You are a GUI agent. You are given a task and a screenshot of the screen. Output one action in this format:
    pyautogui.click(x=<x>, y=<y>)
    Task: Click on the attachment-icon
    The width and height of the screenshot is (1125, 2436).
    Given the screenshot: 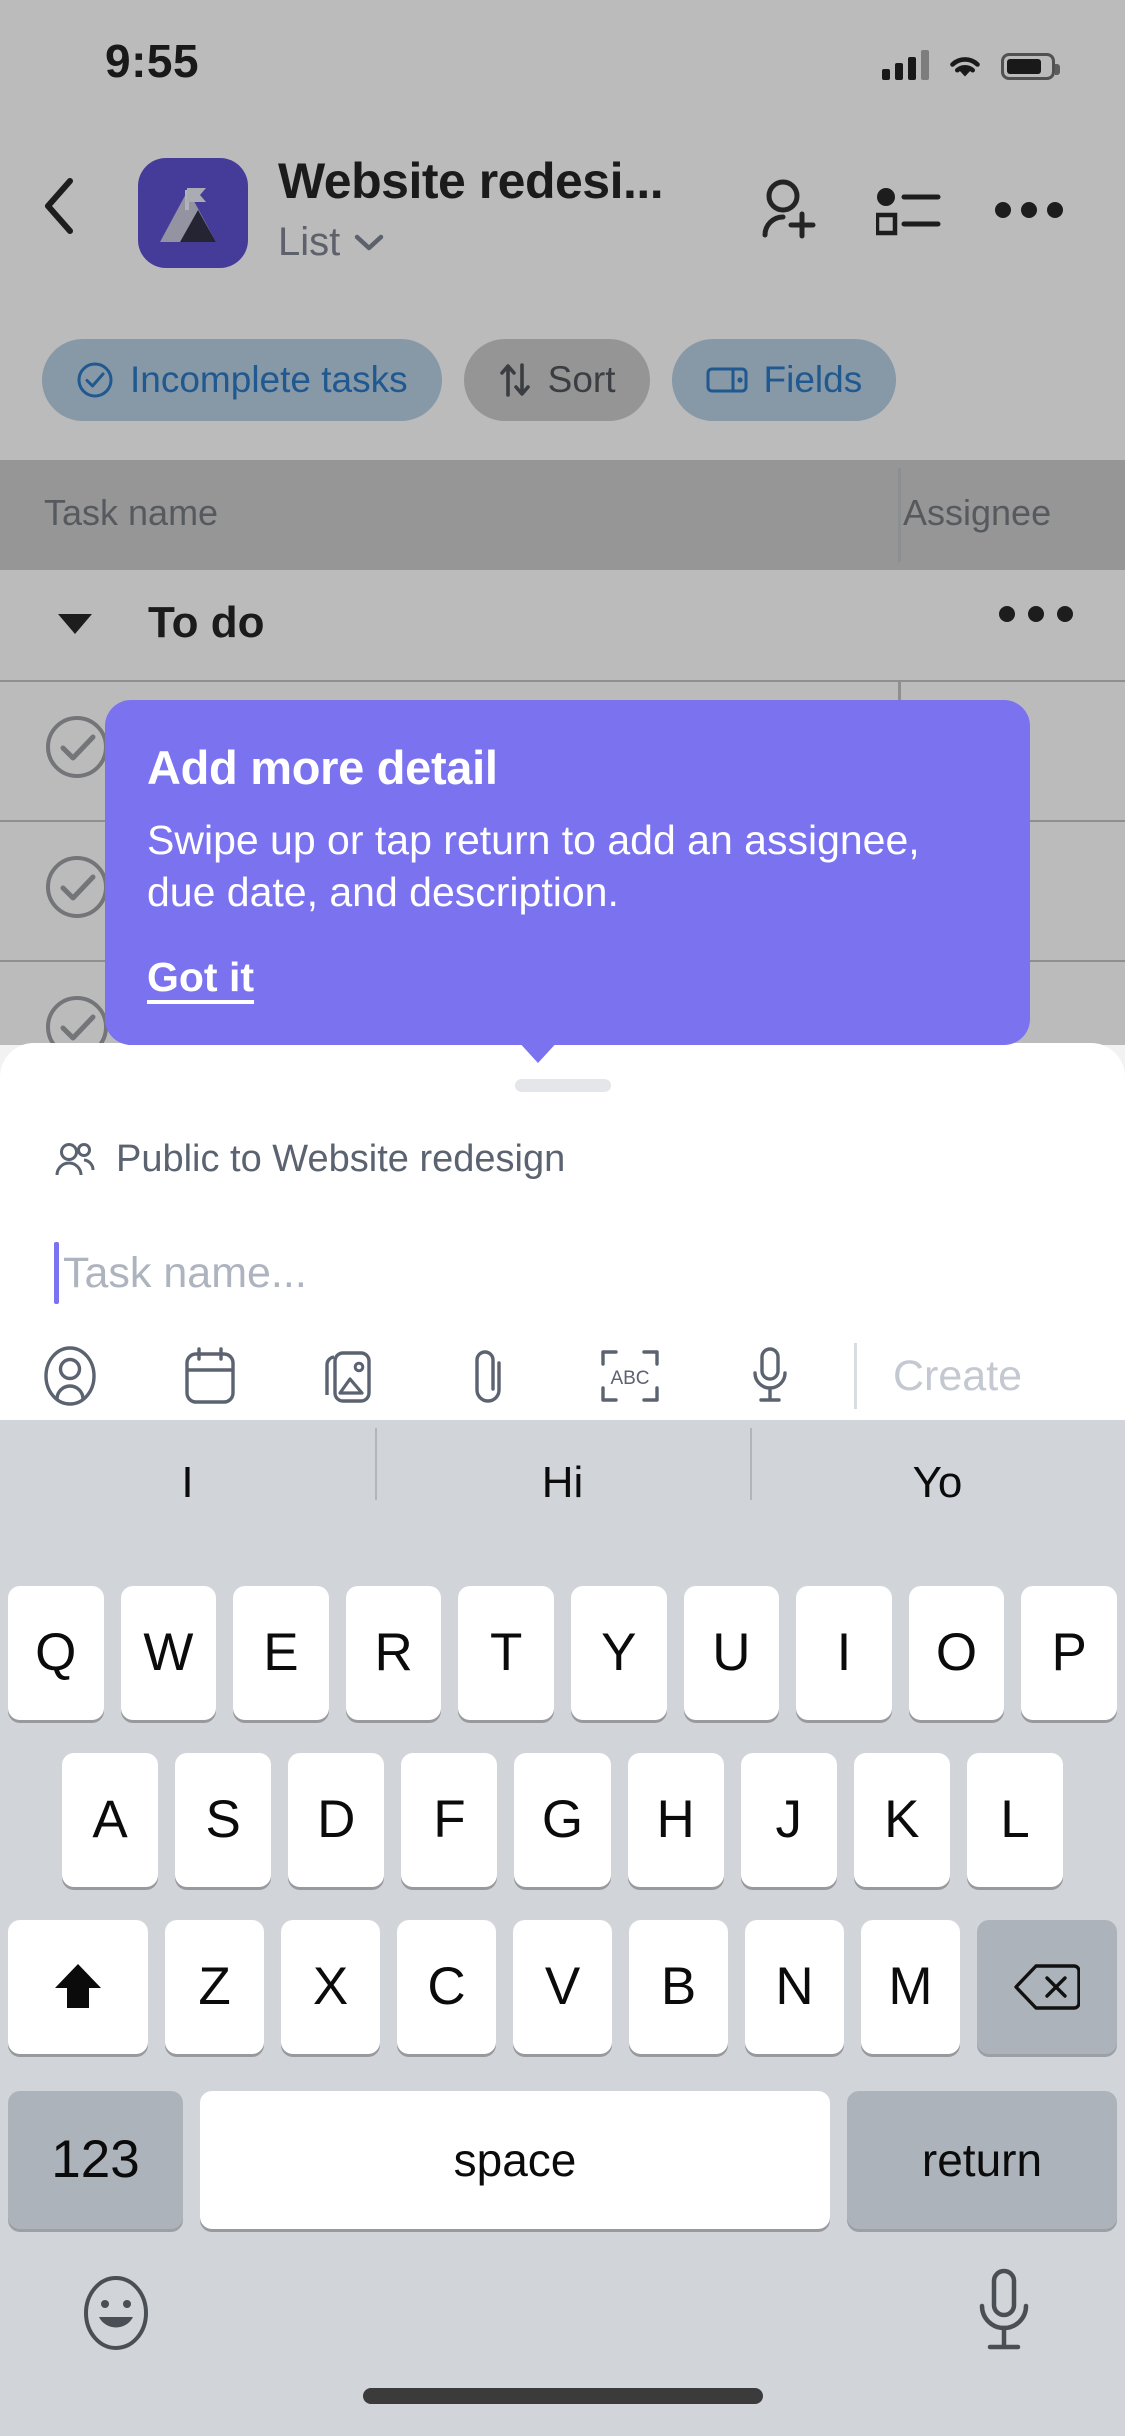 What is the action you would take?
    pyautogui.click(x=490, y=1376)
    